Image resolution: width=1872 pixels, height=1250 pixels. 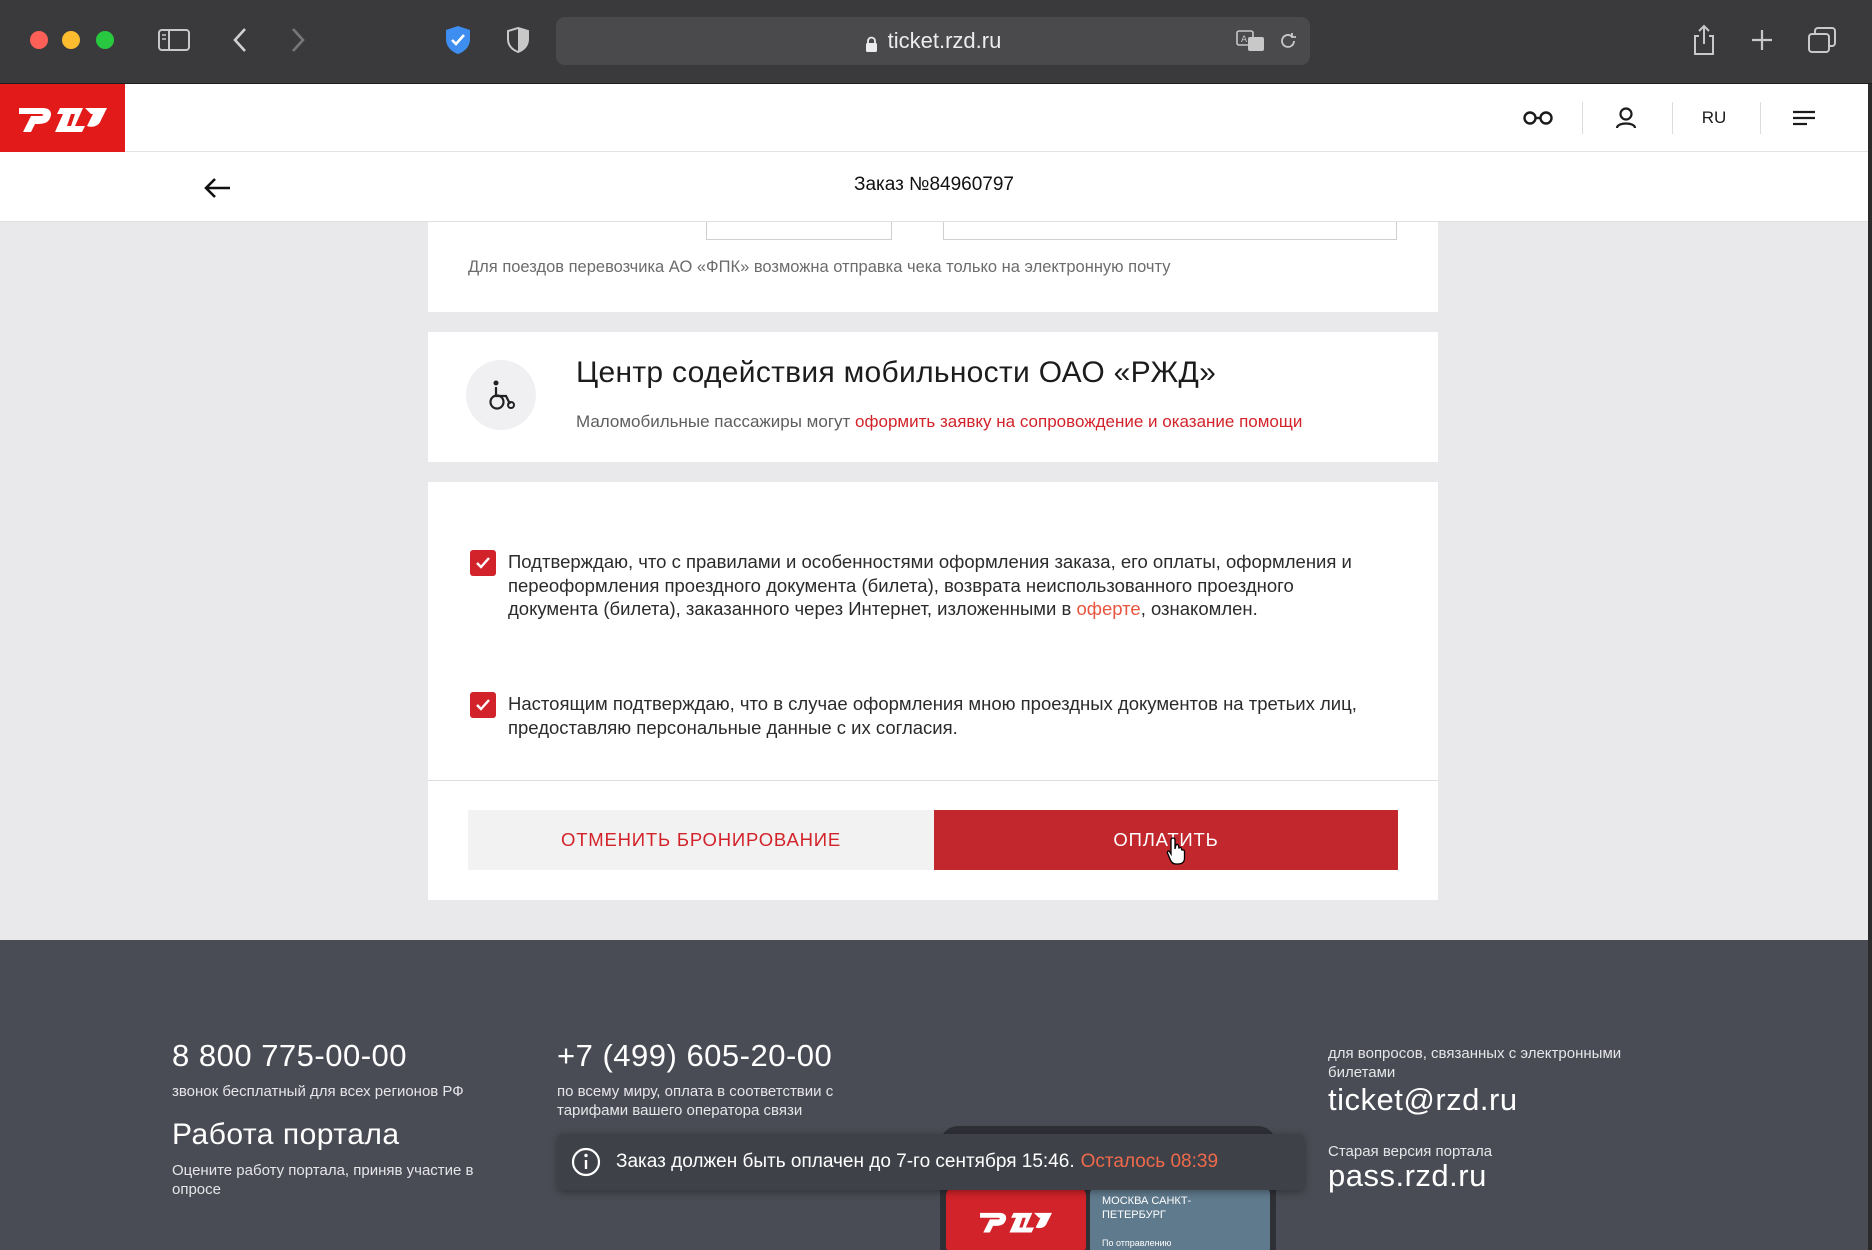 I want to click on translate-icon: A, so click(x=1251, y=41).